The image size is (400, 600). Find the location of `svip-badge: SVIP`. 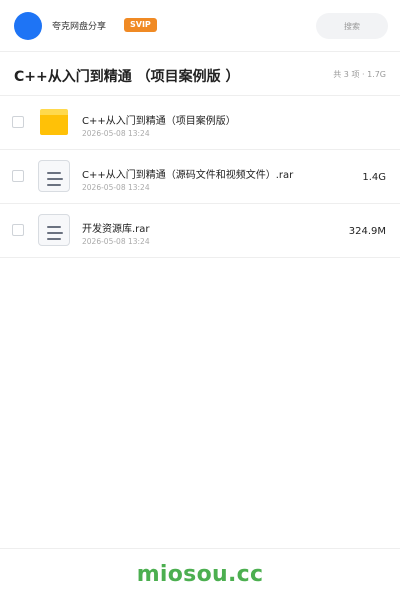

svip-badge: SVIP is located at coordinates (140, 25).